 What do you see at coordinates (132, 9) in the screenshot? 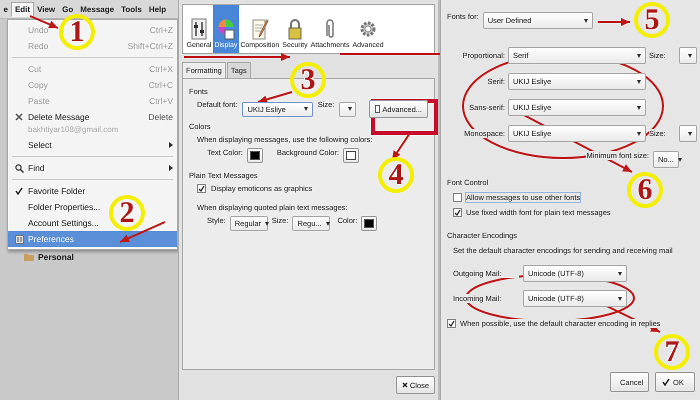
I see `menubar-item: Tools` at bounding box center [132, 9].